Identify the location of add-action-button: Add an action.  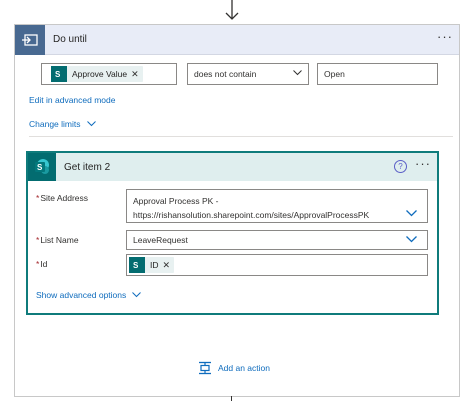
(234, 368).